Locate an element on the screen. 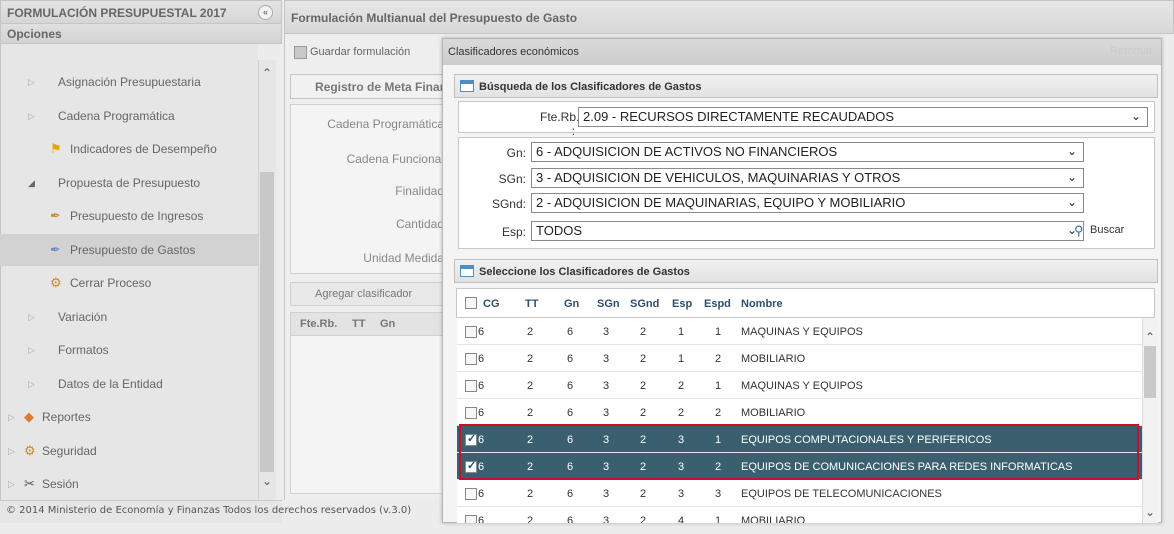  fte-select-value: 2.09 - RECURSOS DIRECTAMENTE RECAUDADOS is located at coordinates (739, 116).